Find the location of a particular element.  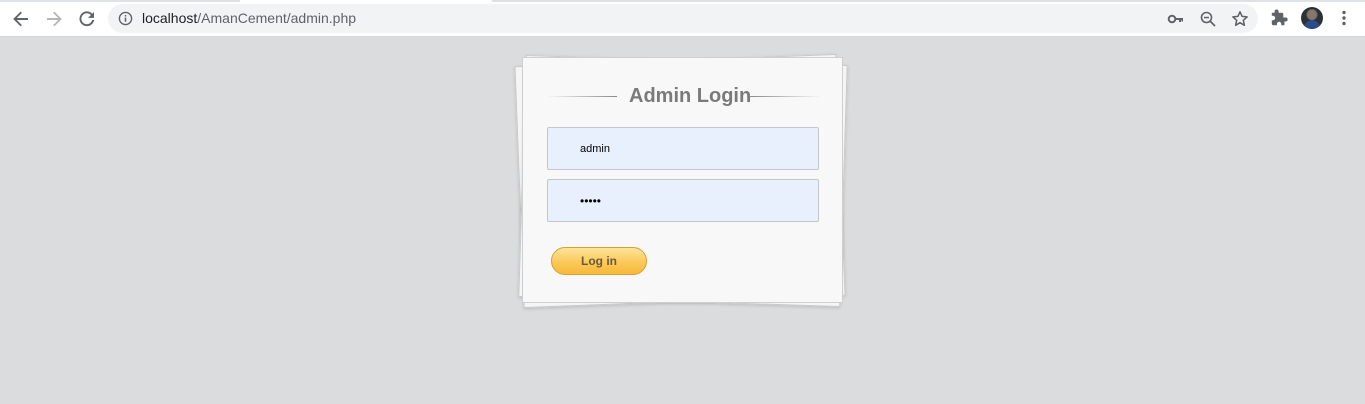

key-icon is located at coordinates (1176, 19).